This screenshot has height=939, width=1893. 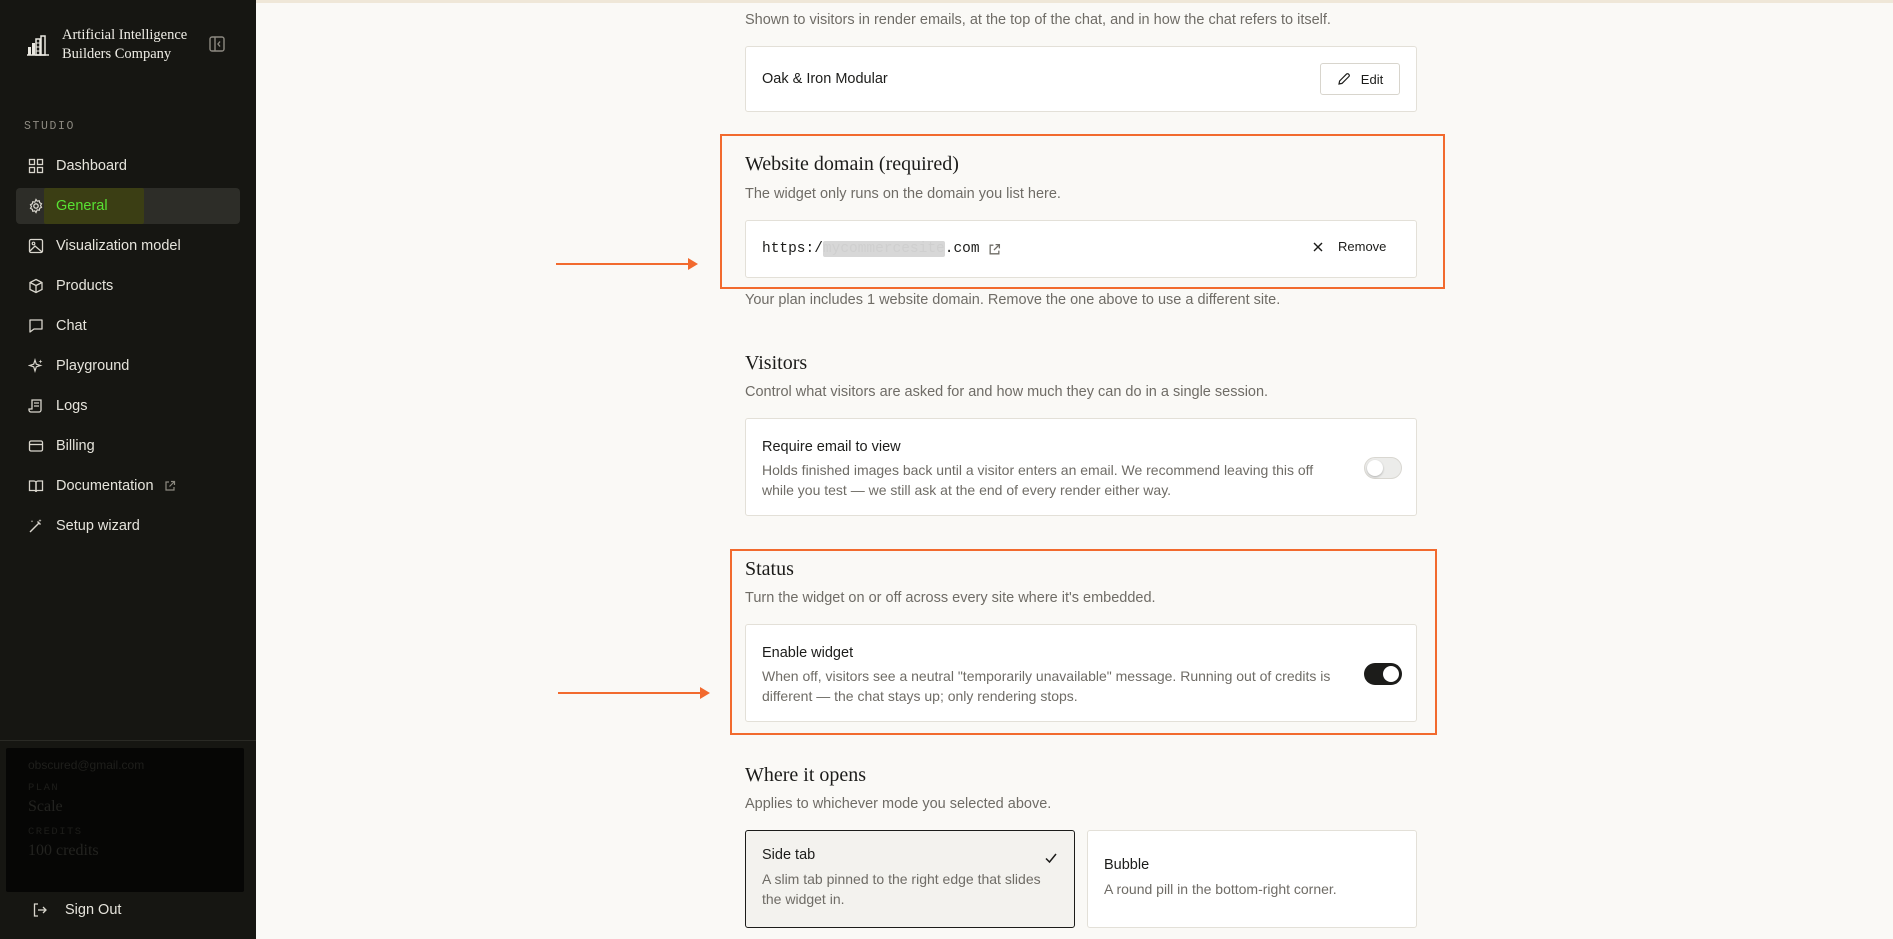 I want to click on plan-value: Scale, so click(x=45, y=806).